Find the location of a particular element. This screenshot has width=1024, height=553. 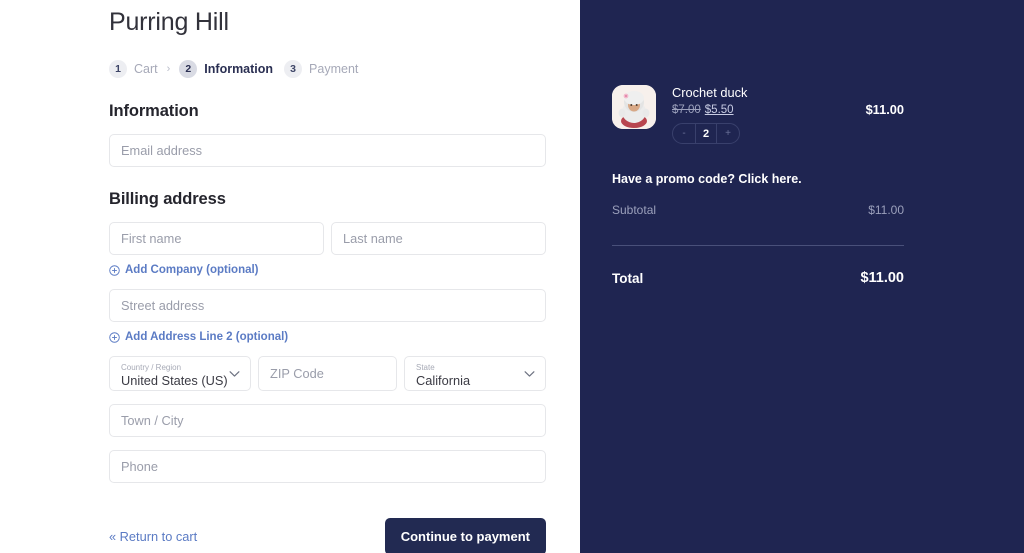

crochet-duck-image is located at coordinates (634, 107).